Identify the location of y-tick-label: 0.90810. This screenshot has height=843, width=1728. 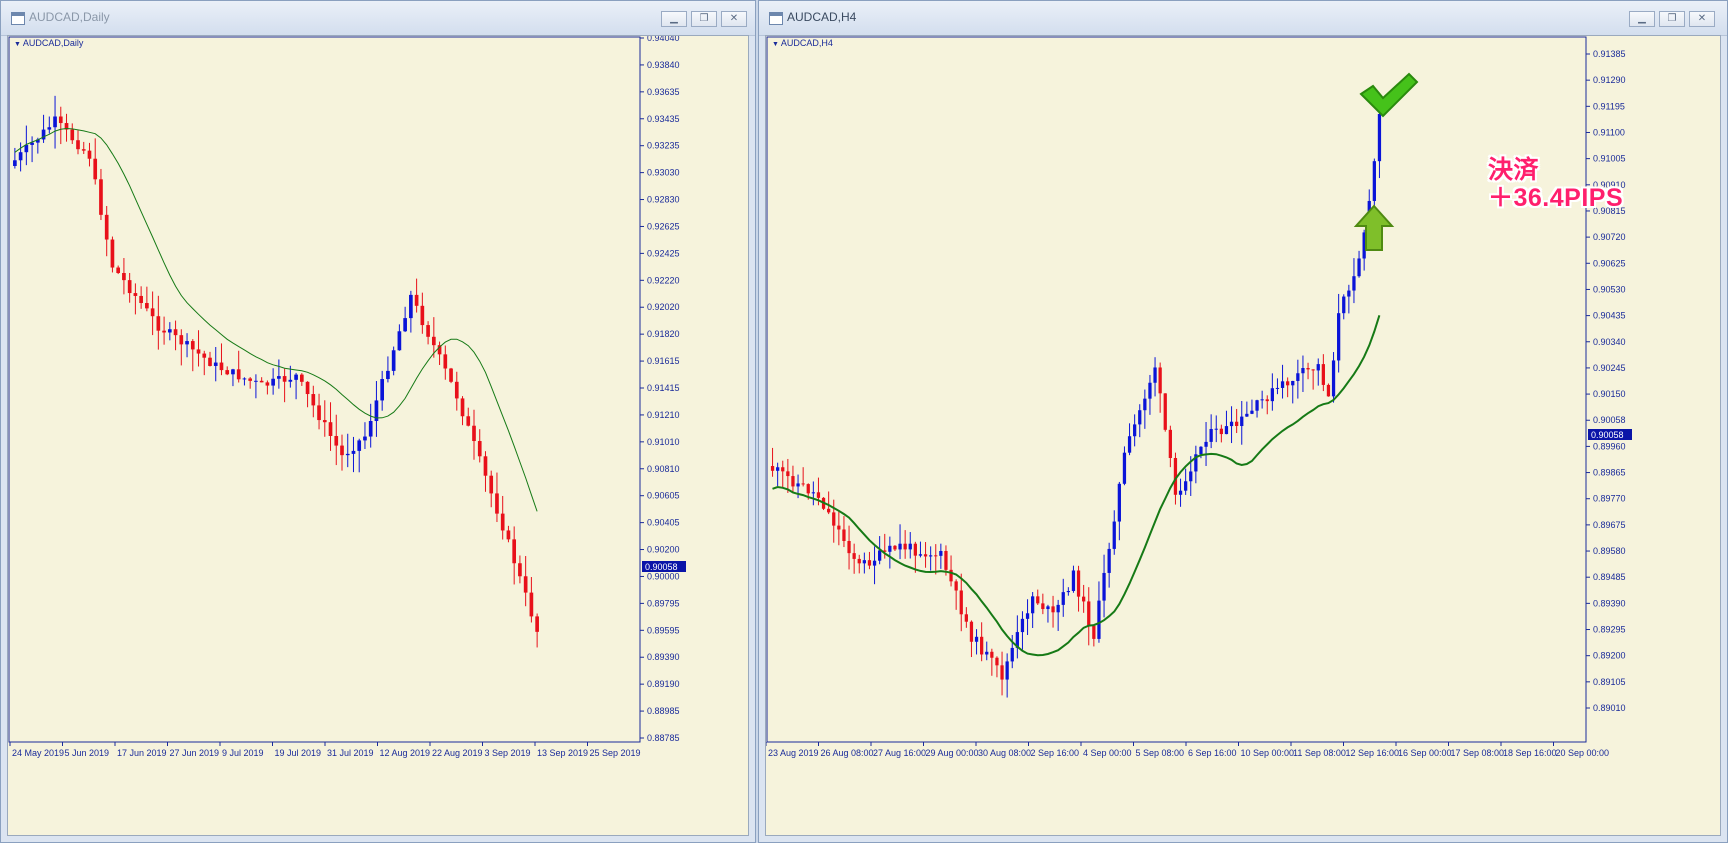
(663, 469).